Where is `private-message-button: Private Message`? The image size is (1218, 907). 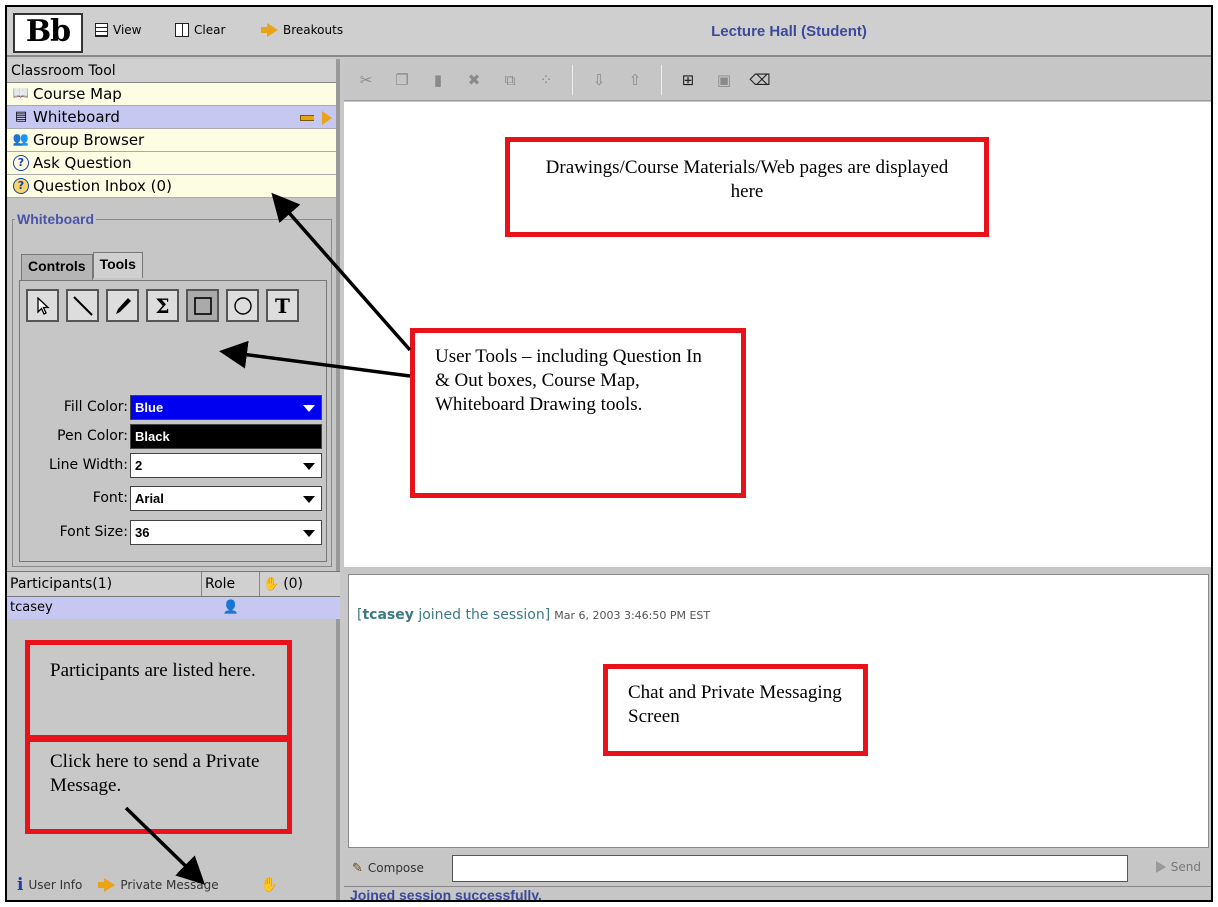 private-message-button: Private Message is located at coordinates (157, 885).